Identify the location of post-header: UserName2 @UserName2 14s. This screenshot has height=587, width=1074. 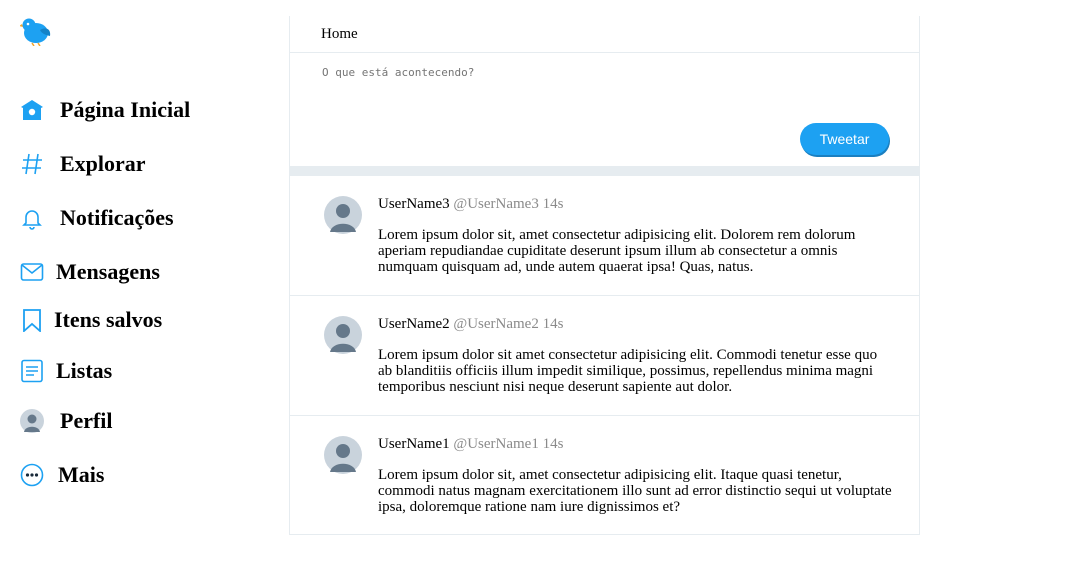
(470, 324).